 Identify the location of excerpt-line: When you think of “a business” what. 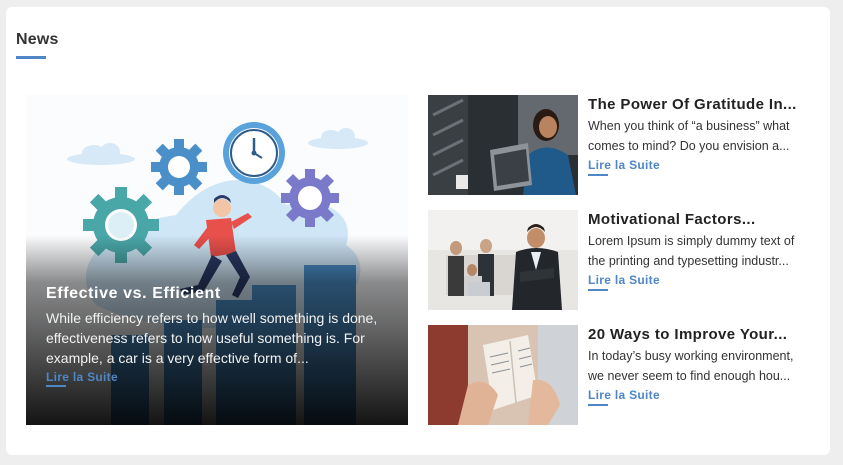
(689, 126).